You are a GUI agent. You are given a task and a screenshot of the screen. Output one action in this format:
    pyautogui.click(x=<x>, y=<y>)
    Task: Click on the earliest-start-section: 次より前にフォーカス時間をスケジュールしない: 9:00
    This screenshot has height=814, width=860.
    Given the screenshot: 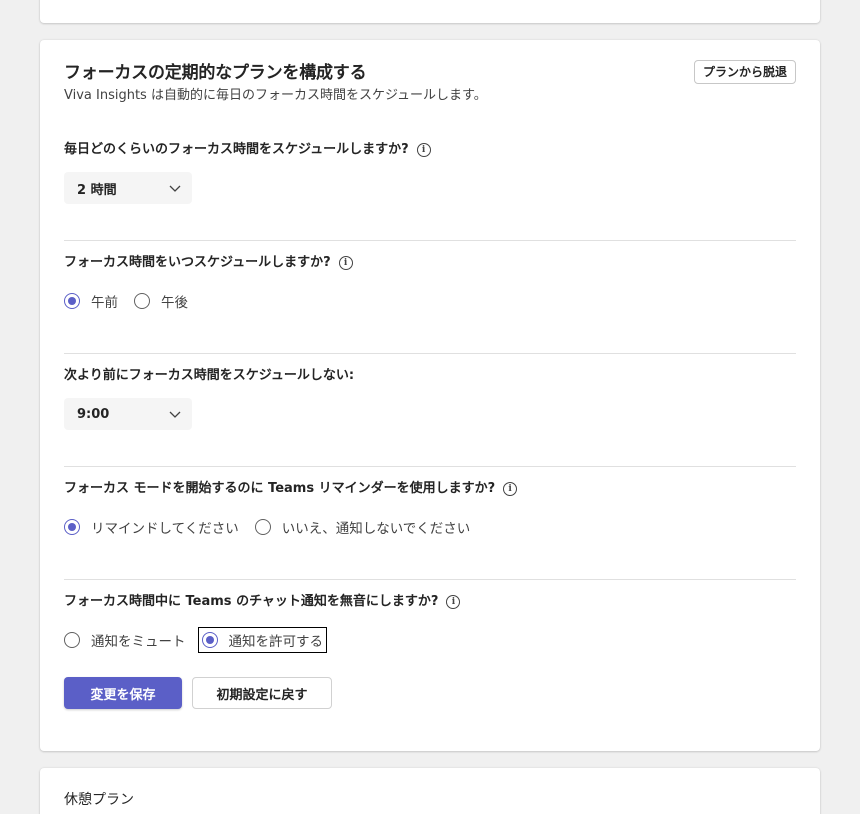 What is the action you would take?
    pyautogui.click(x=430, y=410)
    